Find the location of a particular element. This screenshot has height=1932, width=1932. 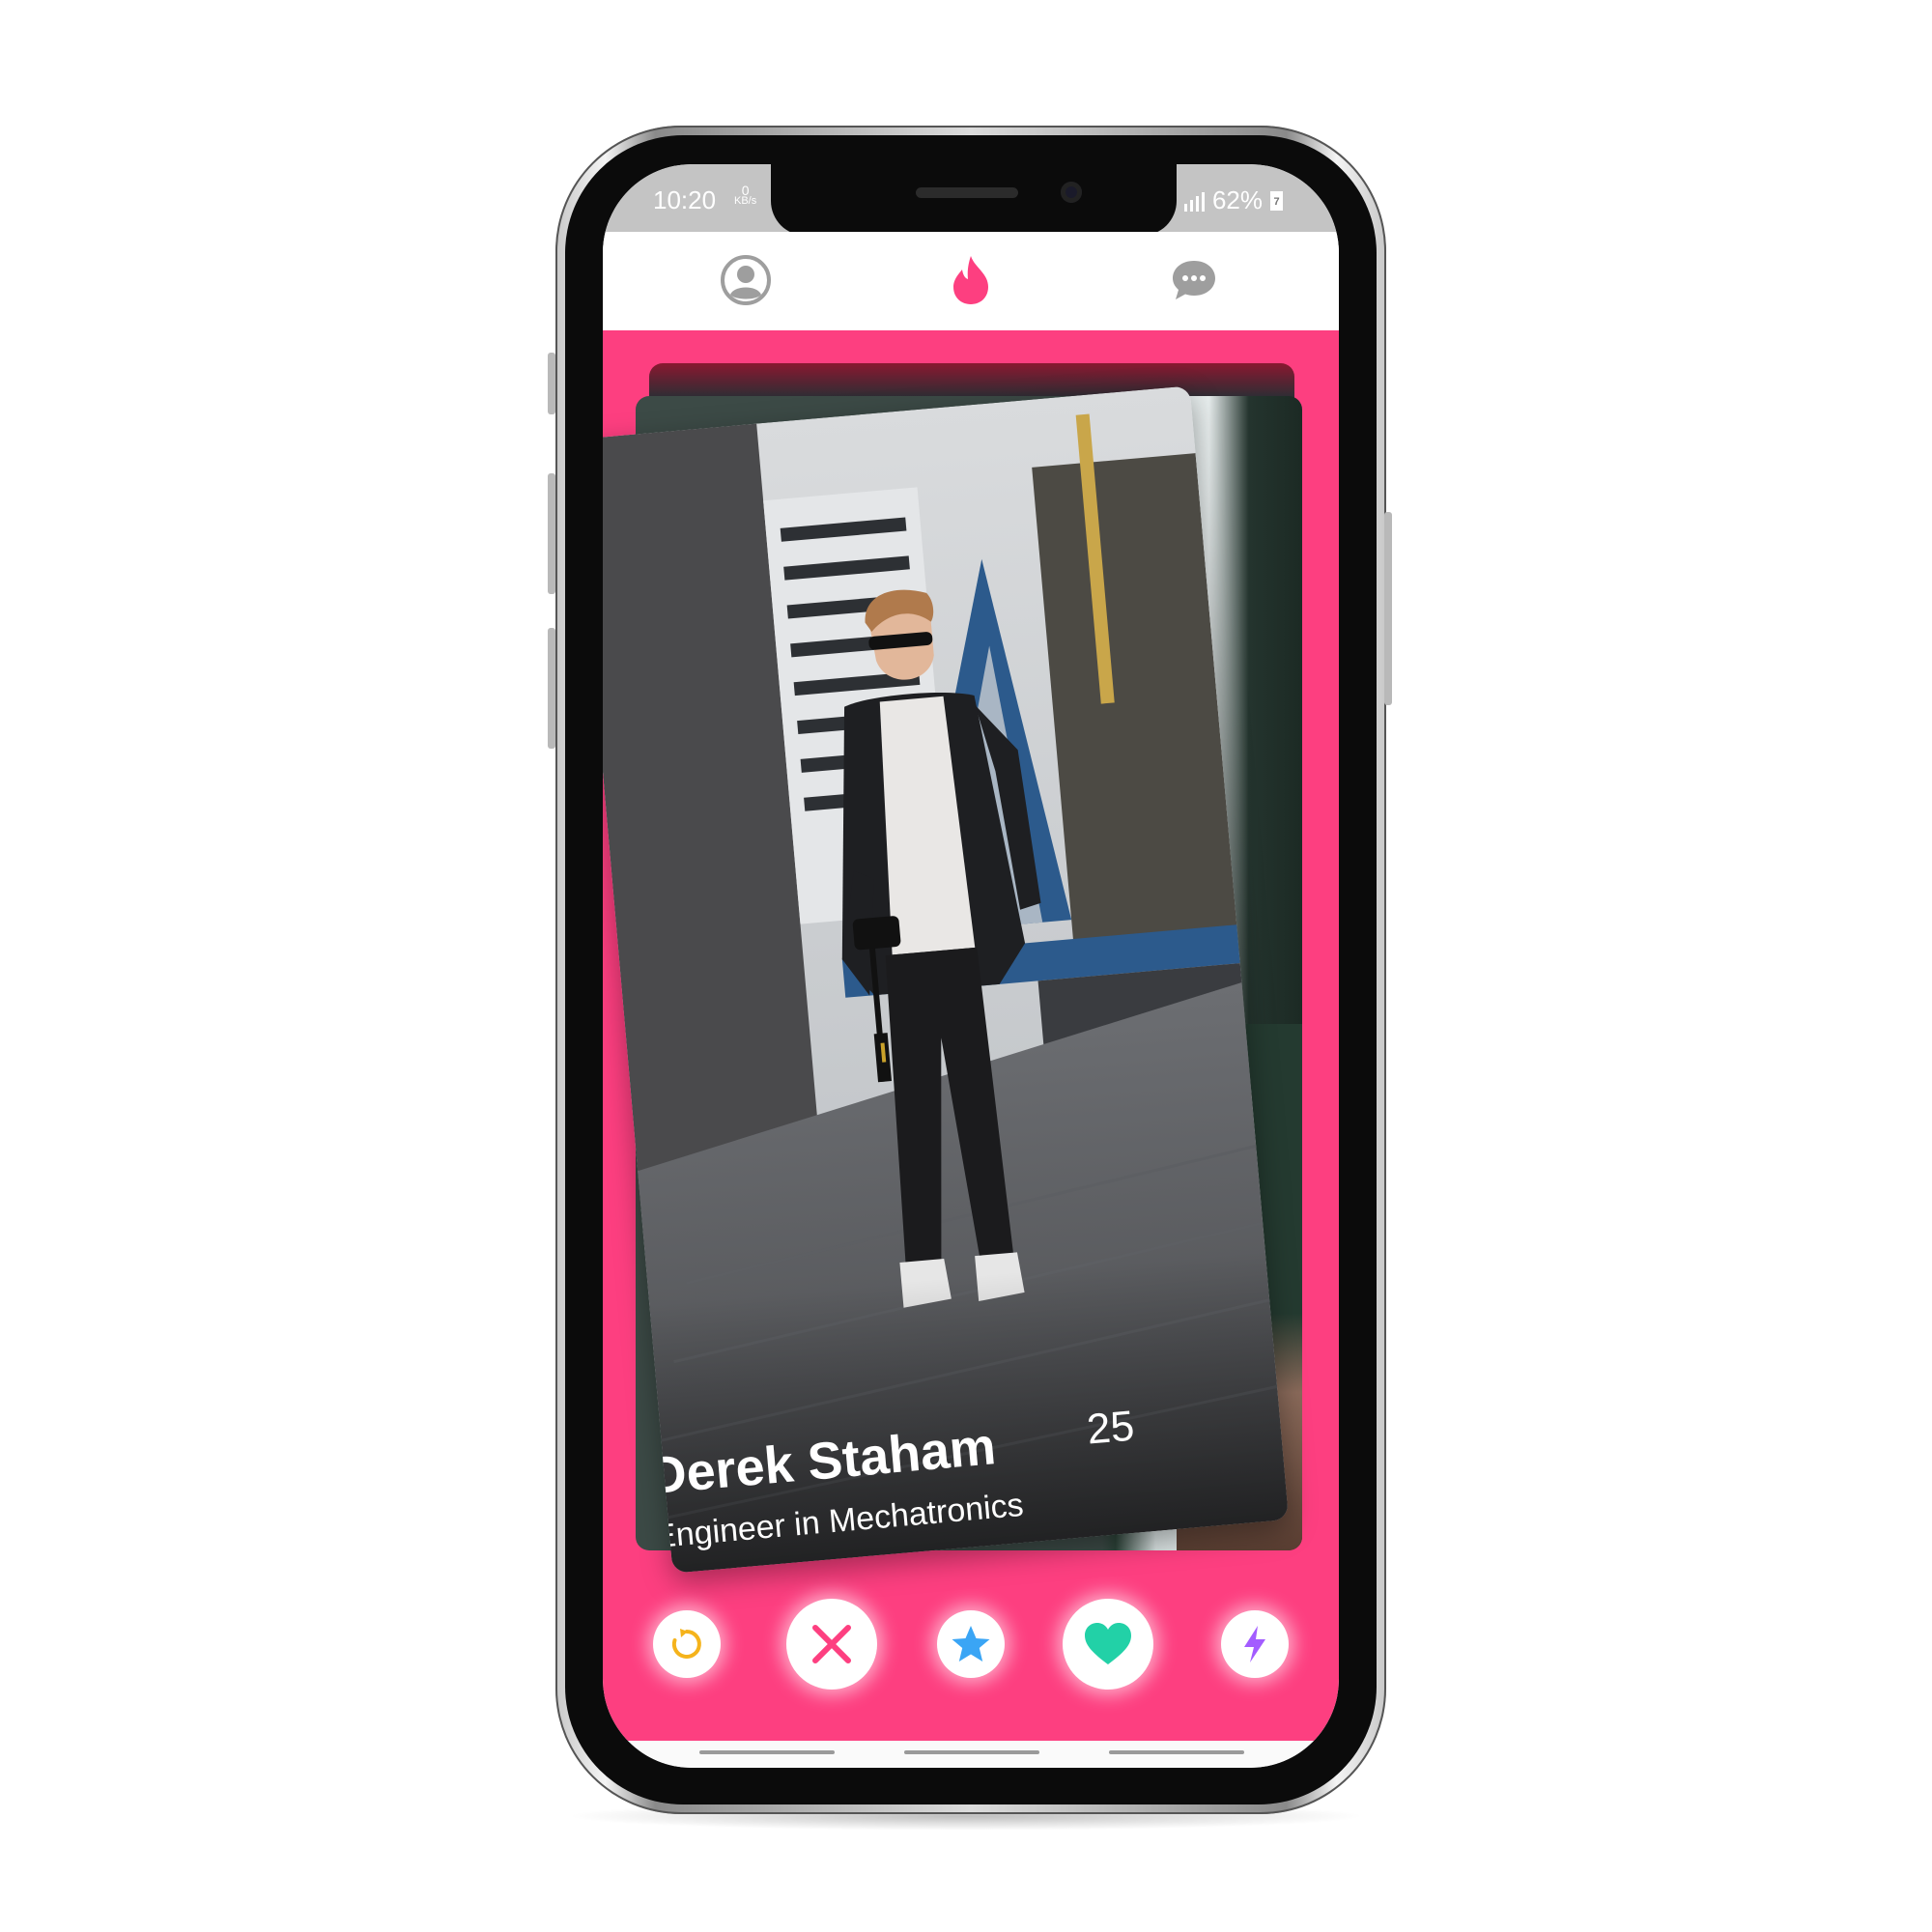

chat-bubble-icon is located at coordinates (1194, 280).